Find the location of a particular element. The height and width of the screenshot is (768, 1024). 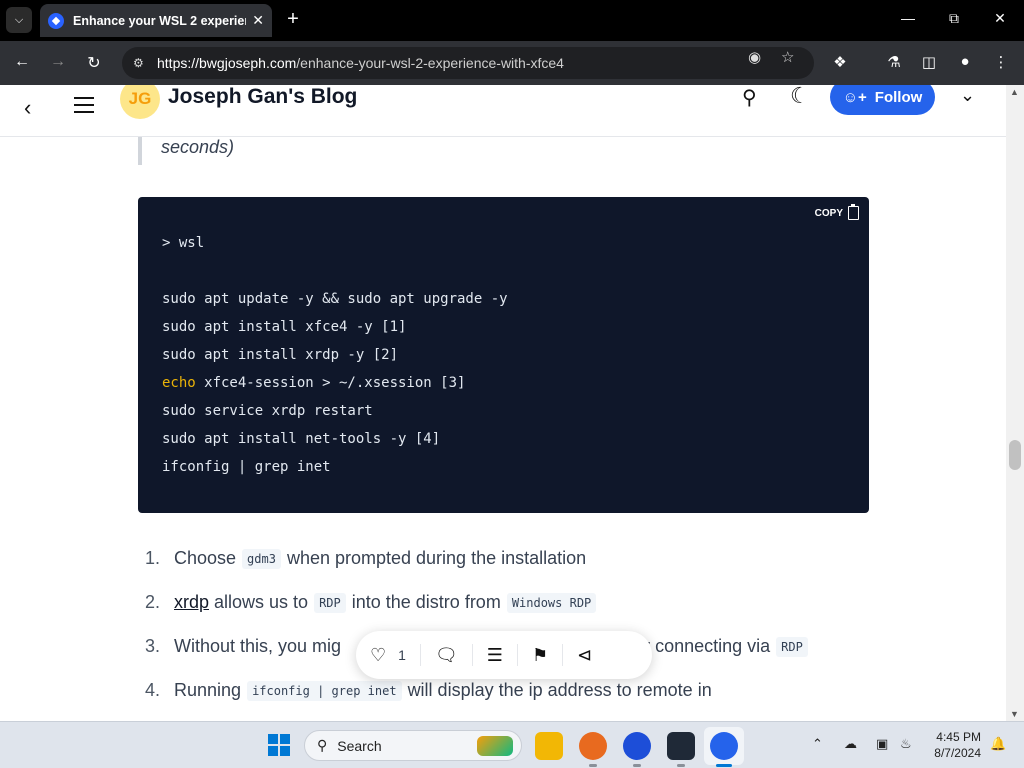

follow-button: ☺+ Follow is located at coordinates (882, 100).